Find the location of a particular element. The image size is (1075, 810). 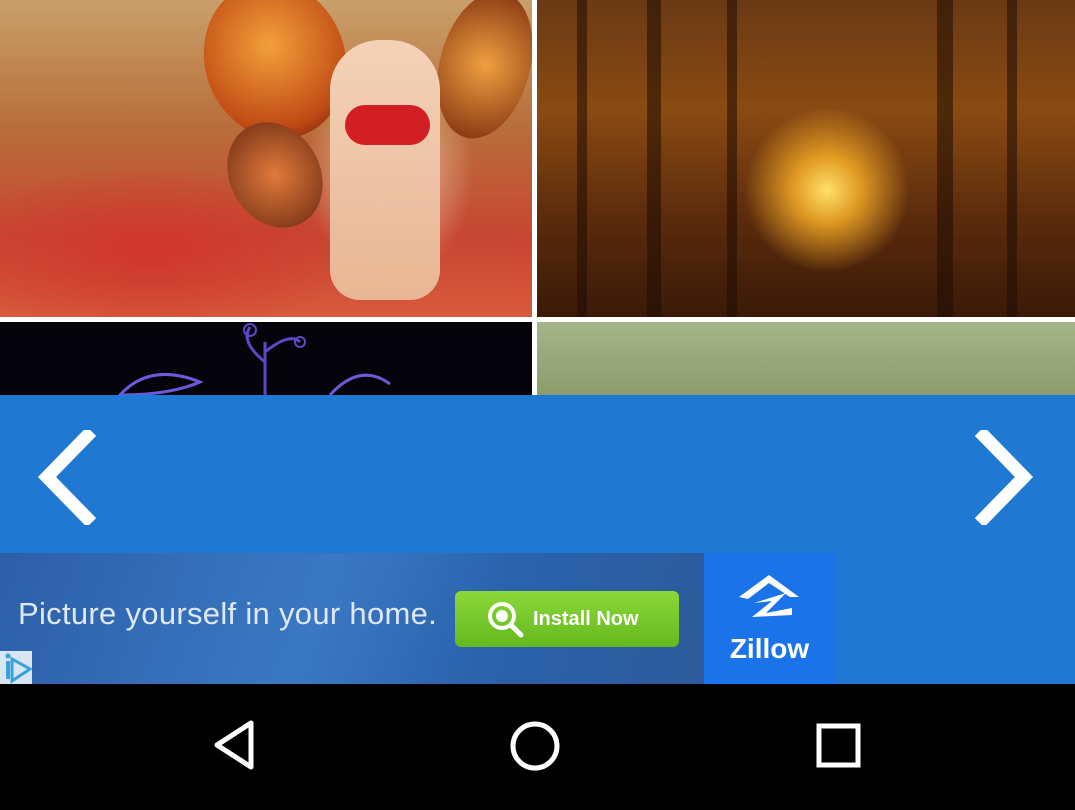

back-button is located at coordinates (235, 745).